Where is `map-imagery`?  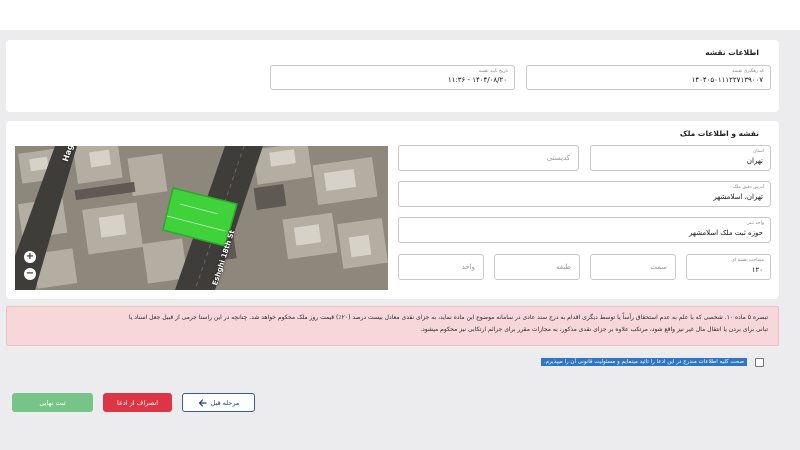 map-imagery is located at coordinates (201, 218).